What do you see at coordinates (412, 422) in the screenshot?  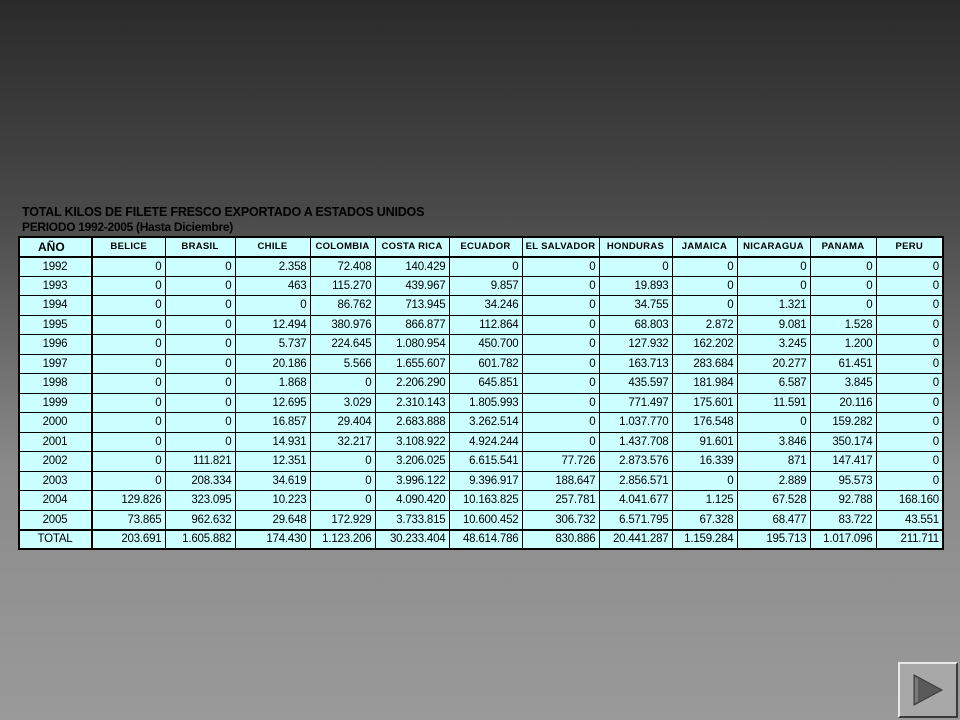 I see `value-cell: 2.683.888` at bounding box center [412, 422].